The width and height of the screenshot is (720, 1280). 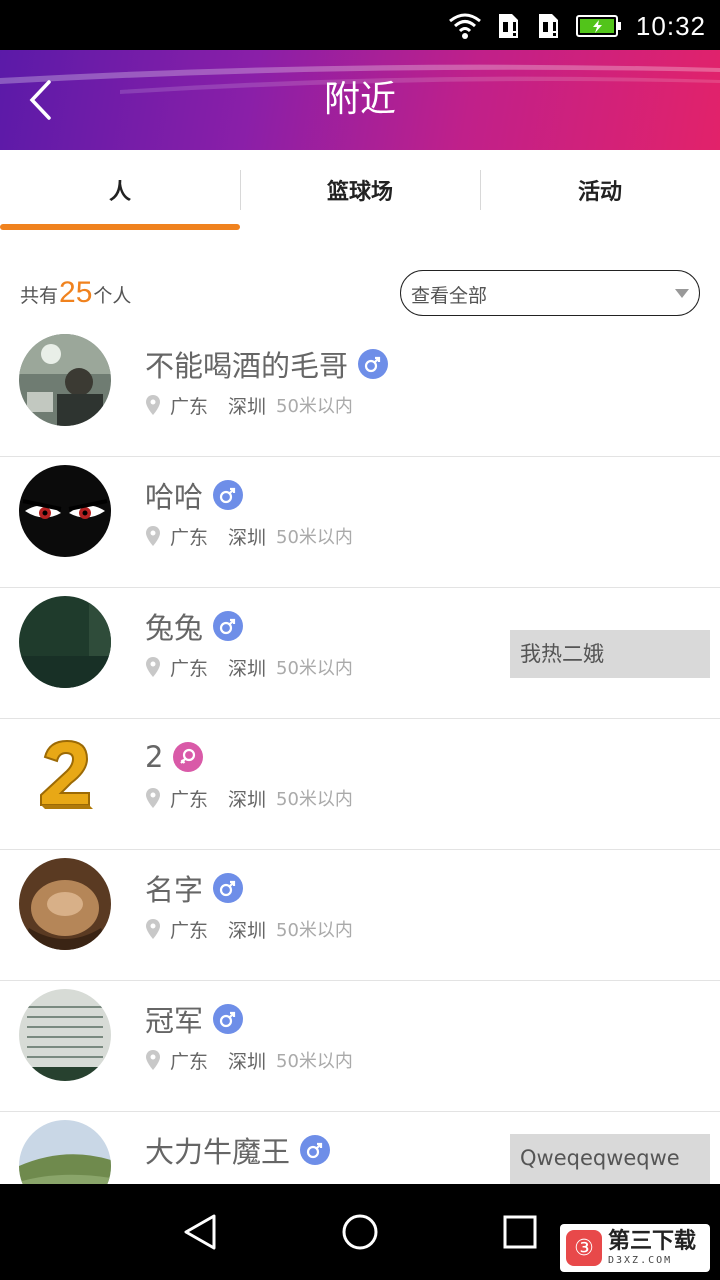 What do you see at coordinates (682, 293) in the screenshot?
I see `dropdown-arrow-icon` at bounding box center [682, 293].